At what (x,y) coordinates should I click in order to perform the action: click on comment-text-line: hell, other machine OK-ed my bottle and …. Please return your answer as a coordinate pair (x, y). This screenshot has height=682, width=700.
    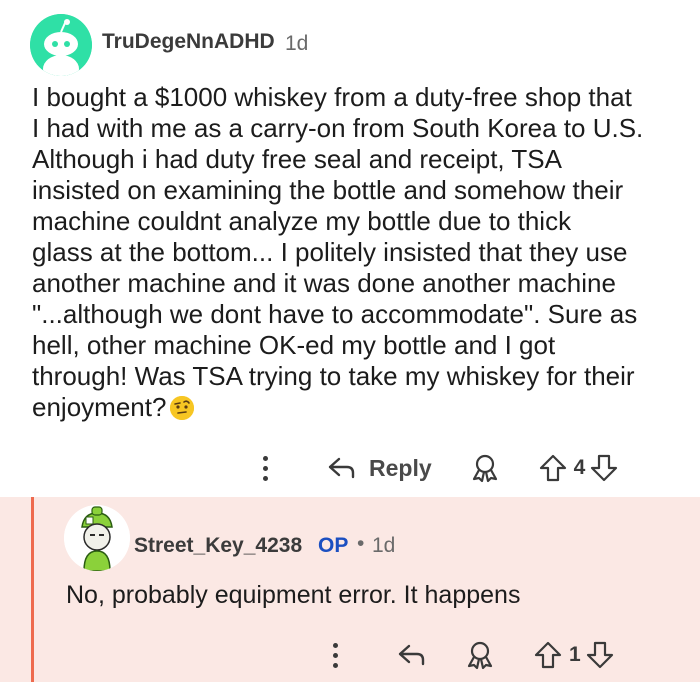
    Looking at the image, I should click on (294, 345).